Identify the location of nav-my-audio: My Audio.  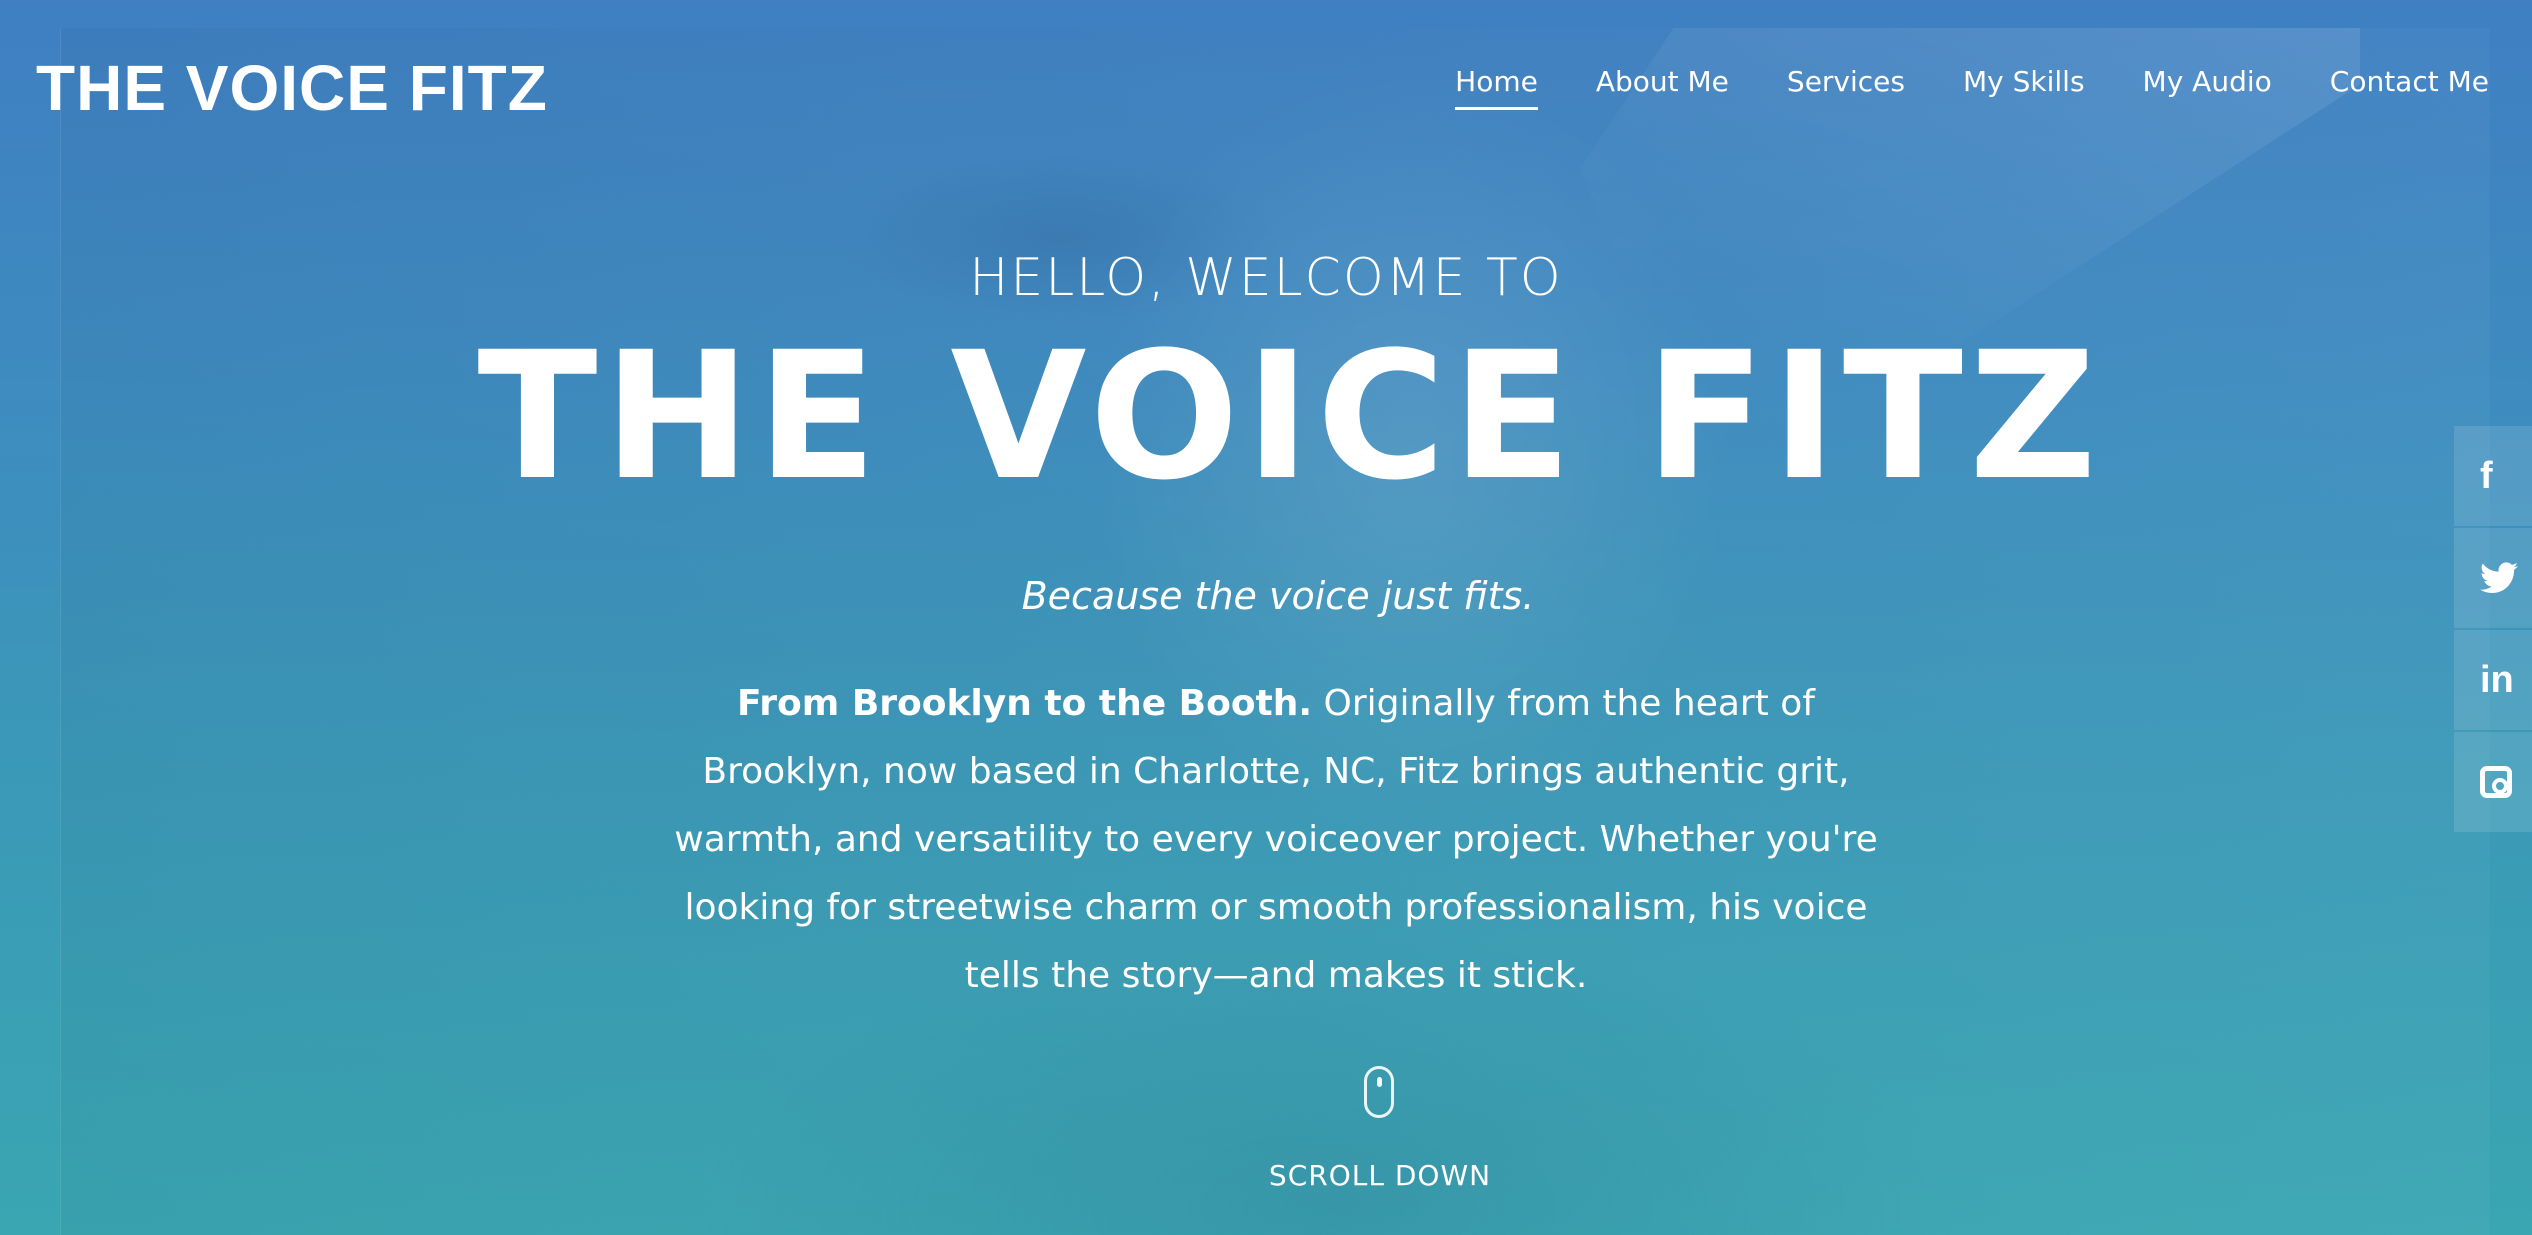
(2207, 82).